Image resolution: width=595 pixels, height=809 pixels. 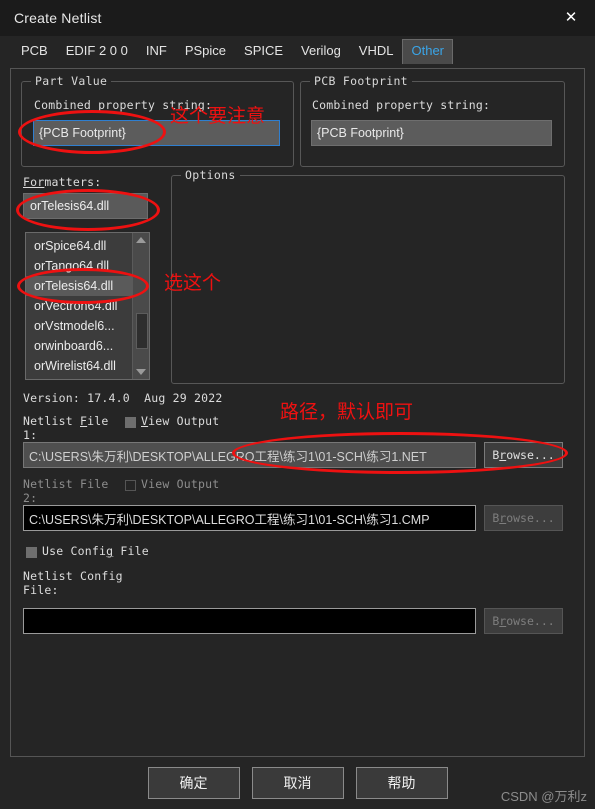 I want to click on title-bar: Create Netlist ✕, so click(x=297, y=18).